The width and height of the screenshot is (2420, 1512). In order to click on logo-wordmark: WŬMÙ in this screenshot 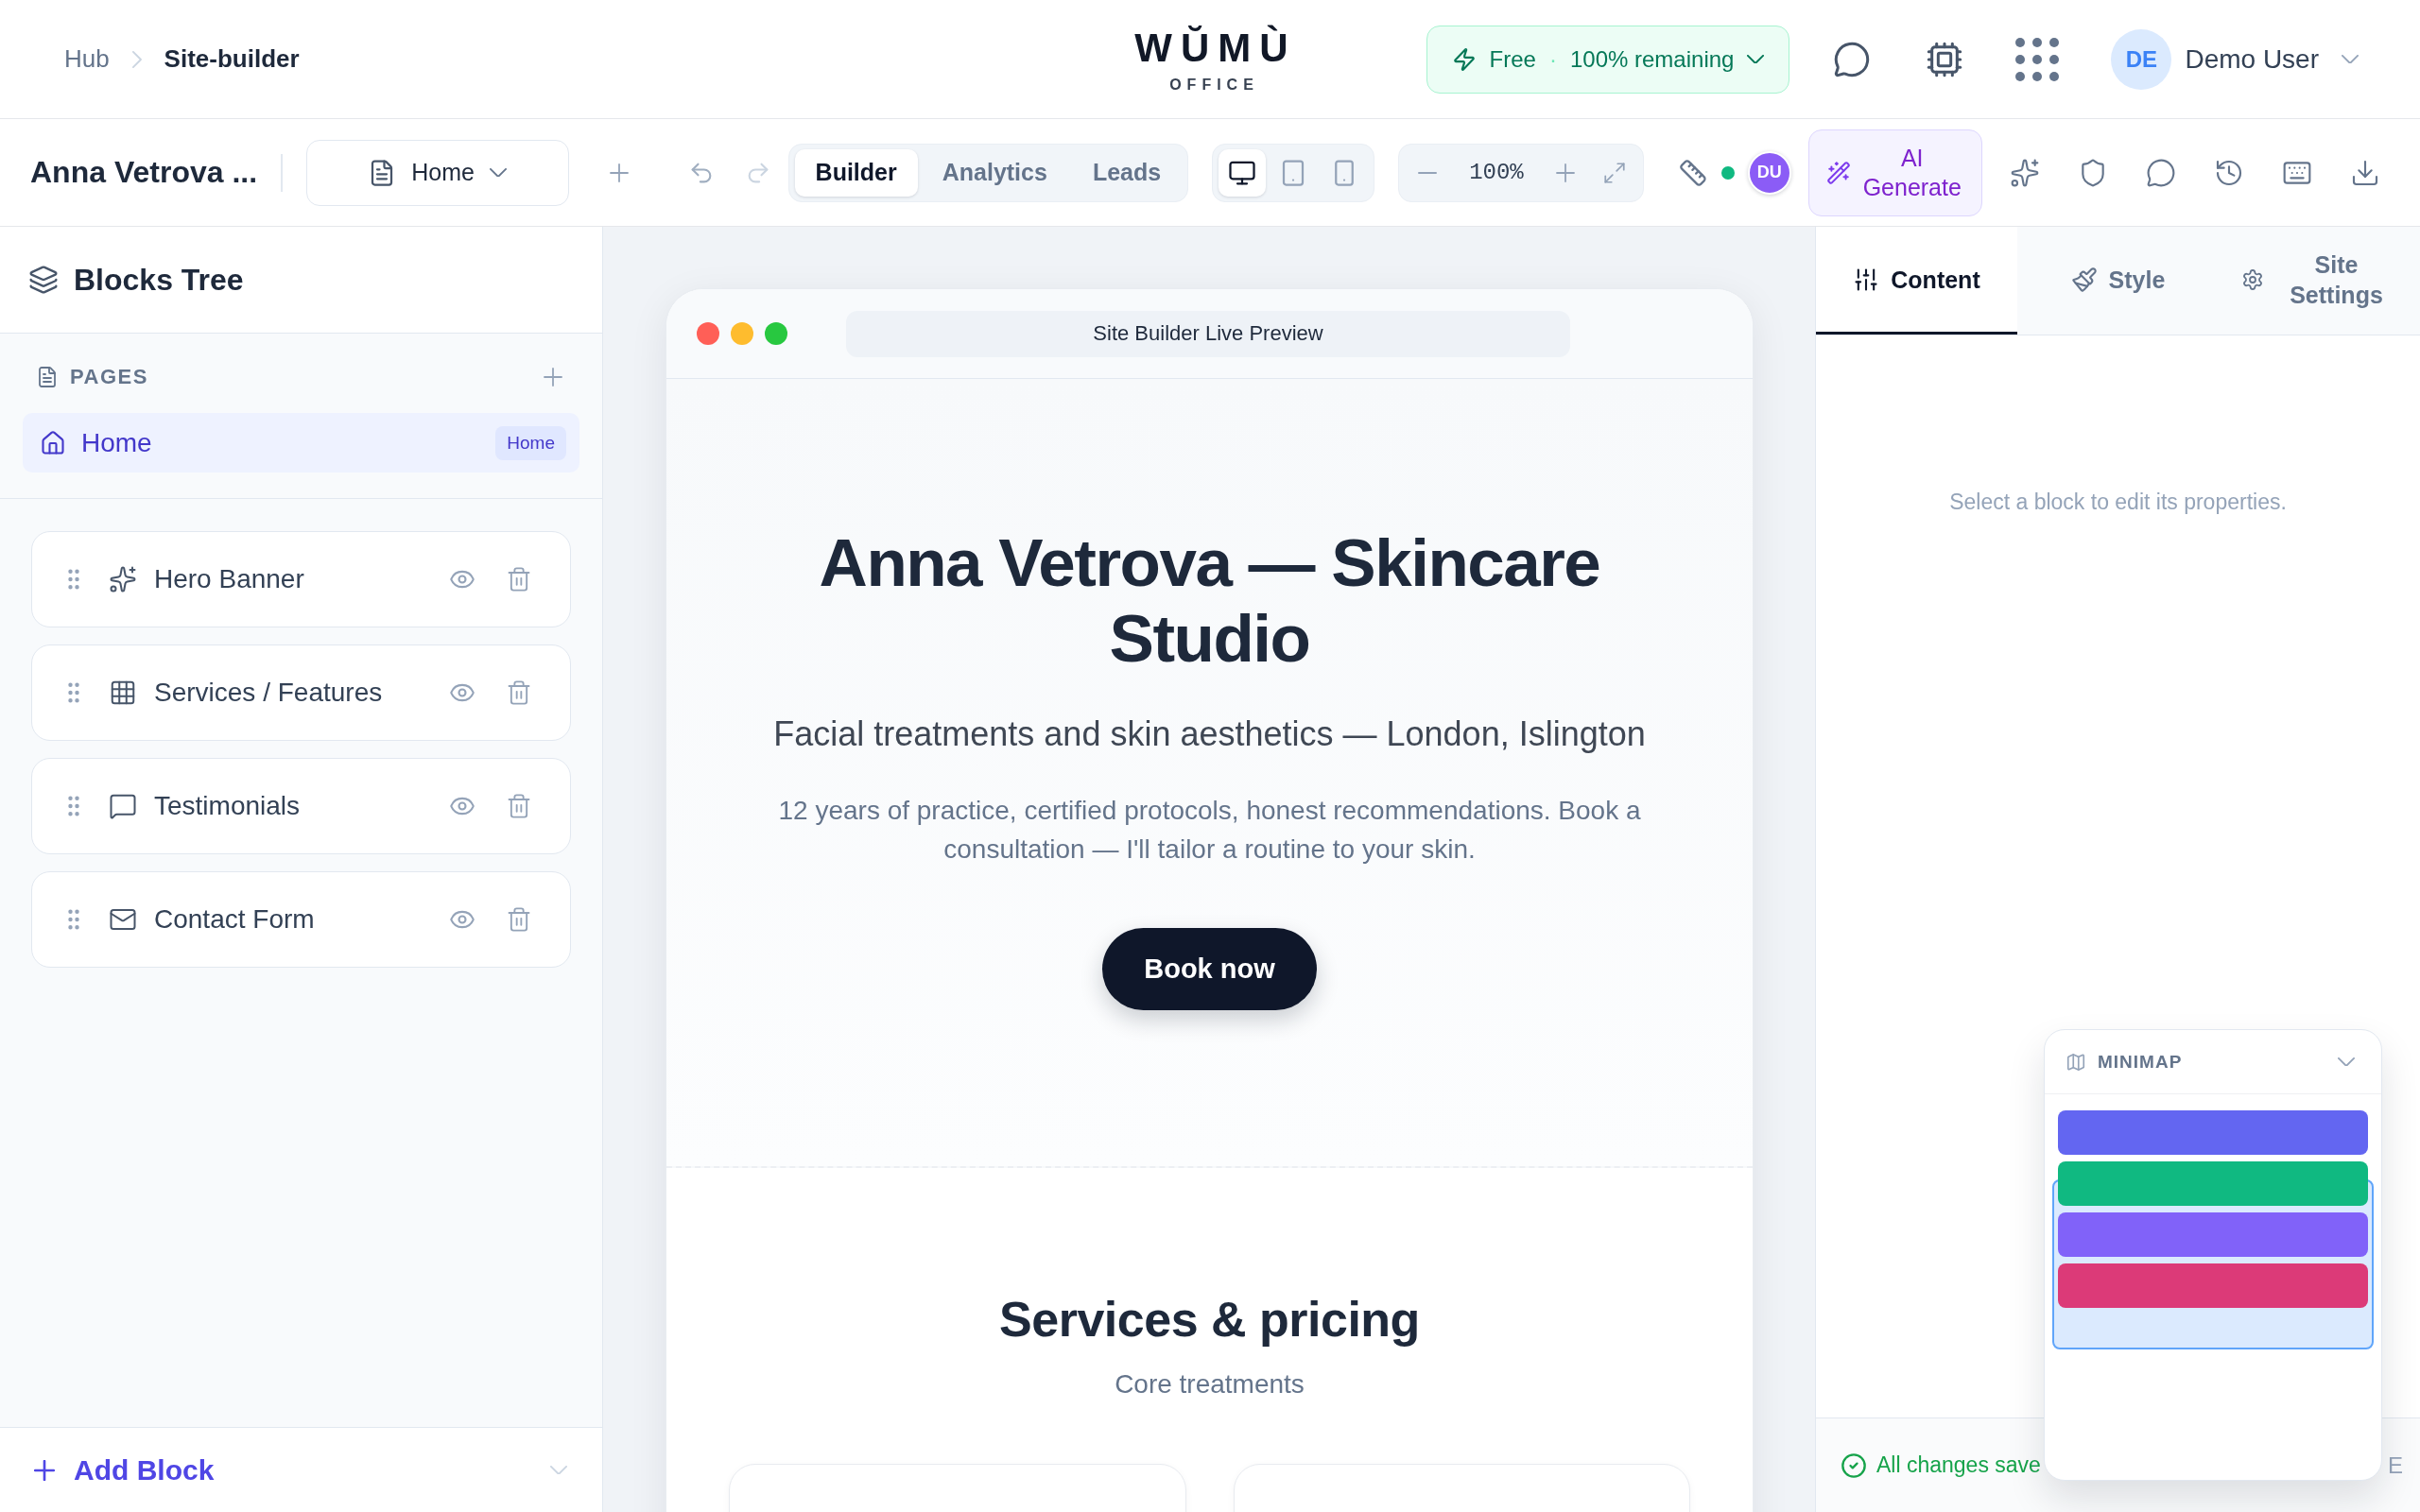, I will do `click(1215, 48)`.